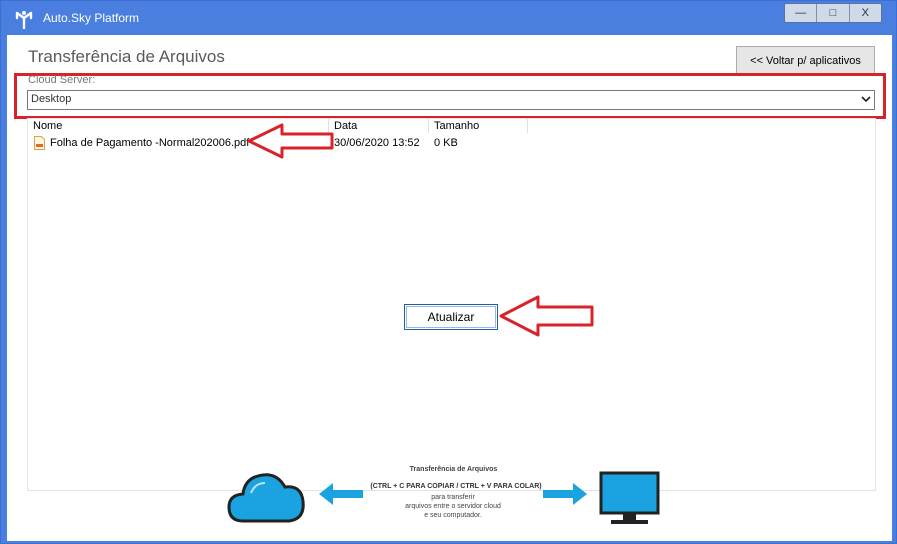 This screenshot has width=897, height=544. Describe the element at coordinates (341, 494) in the screenshot. I see `left-arrow-icon` at that location.